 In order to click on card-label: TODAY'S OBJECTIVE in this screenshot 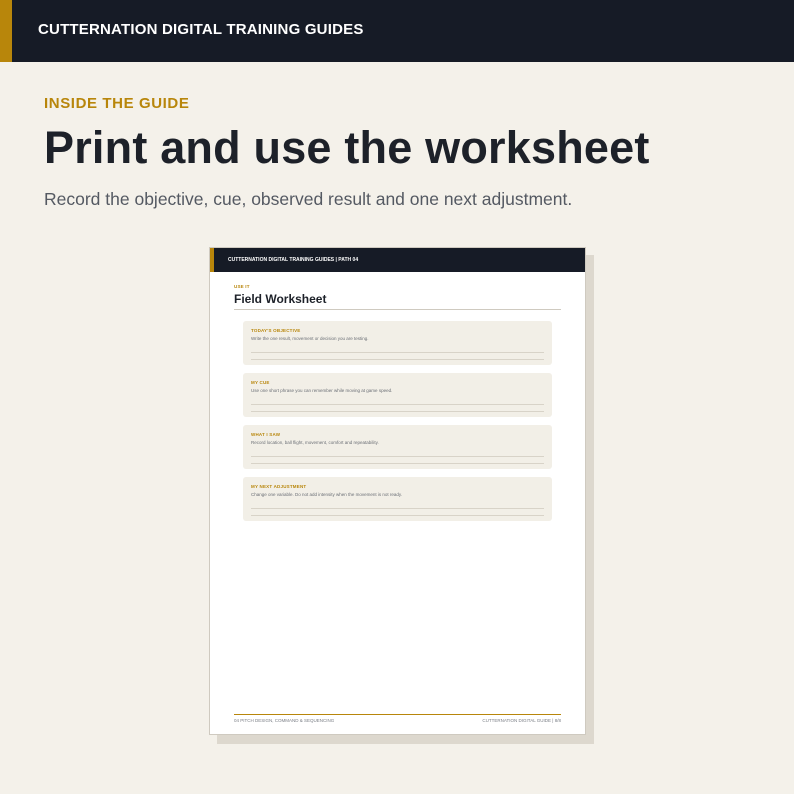, I will do `click(276, 330)`.